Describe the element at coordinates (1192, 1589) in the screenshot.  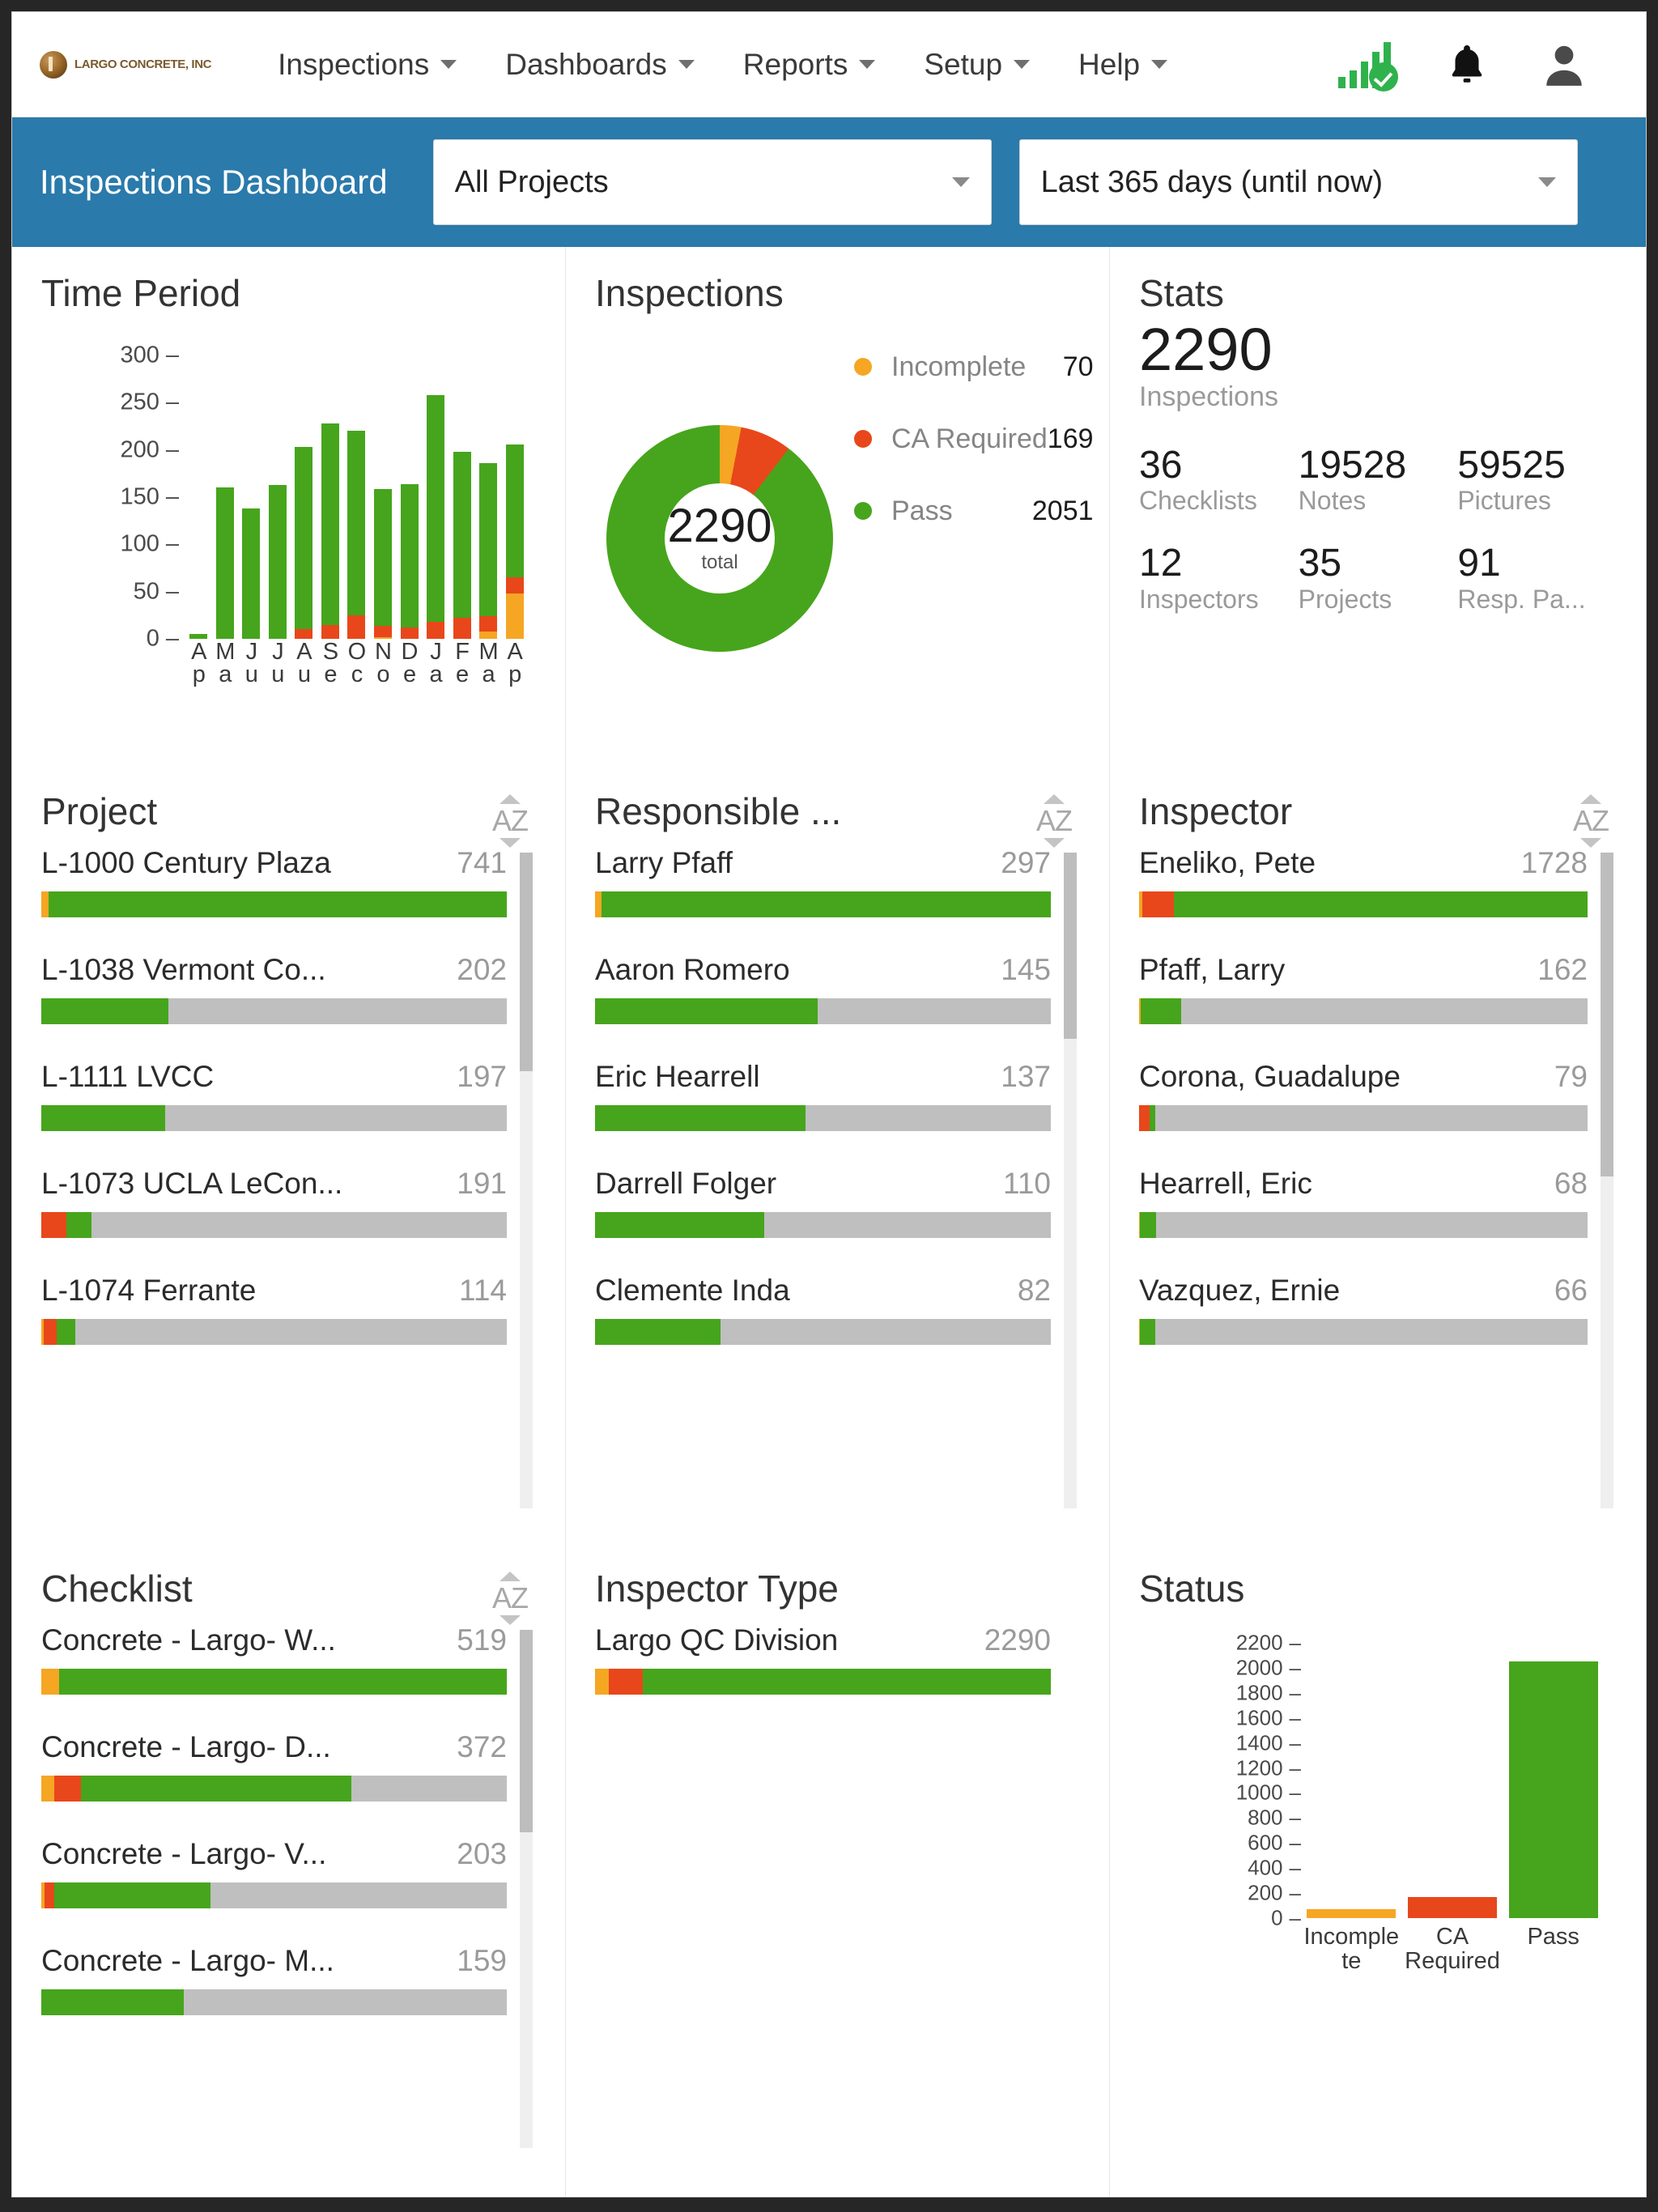
I see `panel-title-status: Status` at that location.